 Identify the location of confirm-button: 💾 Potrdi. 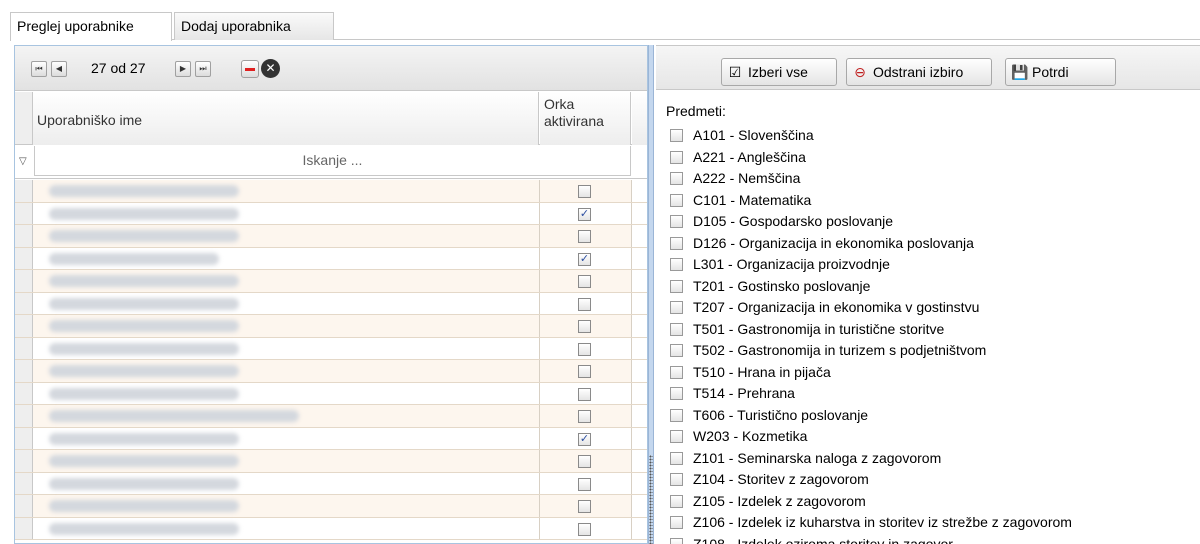
(1060, 72).